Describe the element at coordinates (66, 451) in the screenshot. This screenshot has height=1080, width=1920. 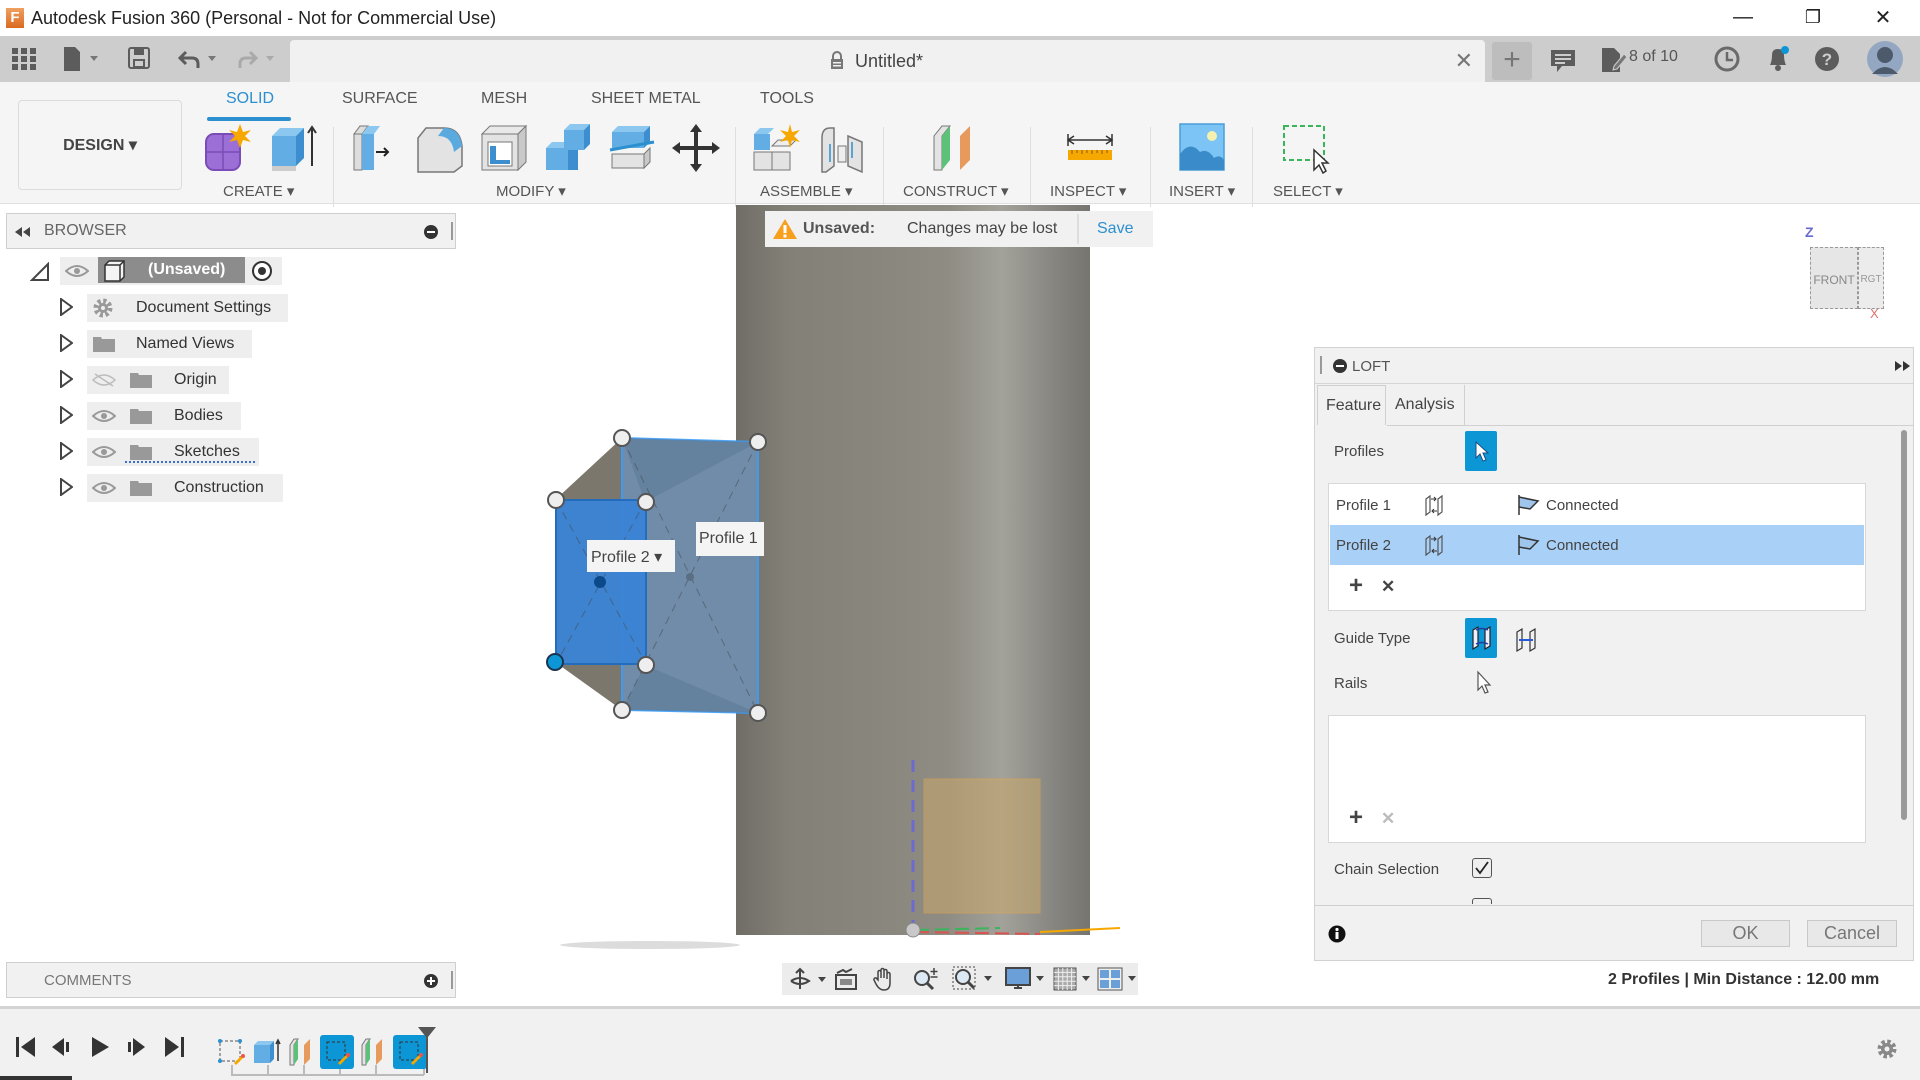
I see `expand-sketches-icon` at that location.